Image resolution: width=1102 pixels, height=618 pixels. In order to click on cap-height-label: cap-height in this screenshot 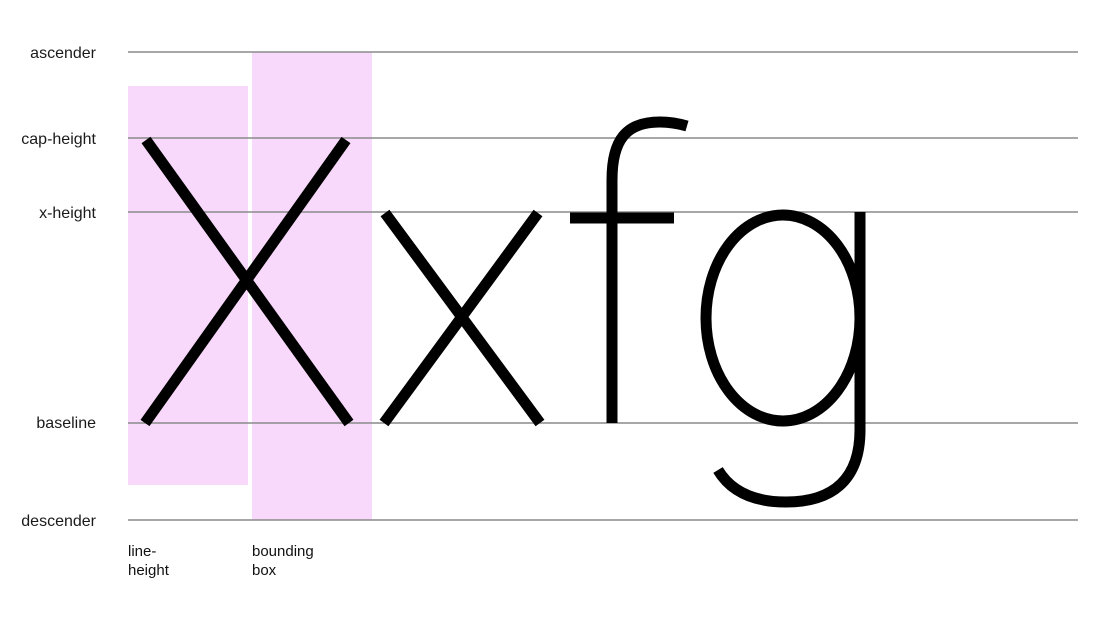, I will do `click(58, 139)`.